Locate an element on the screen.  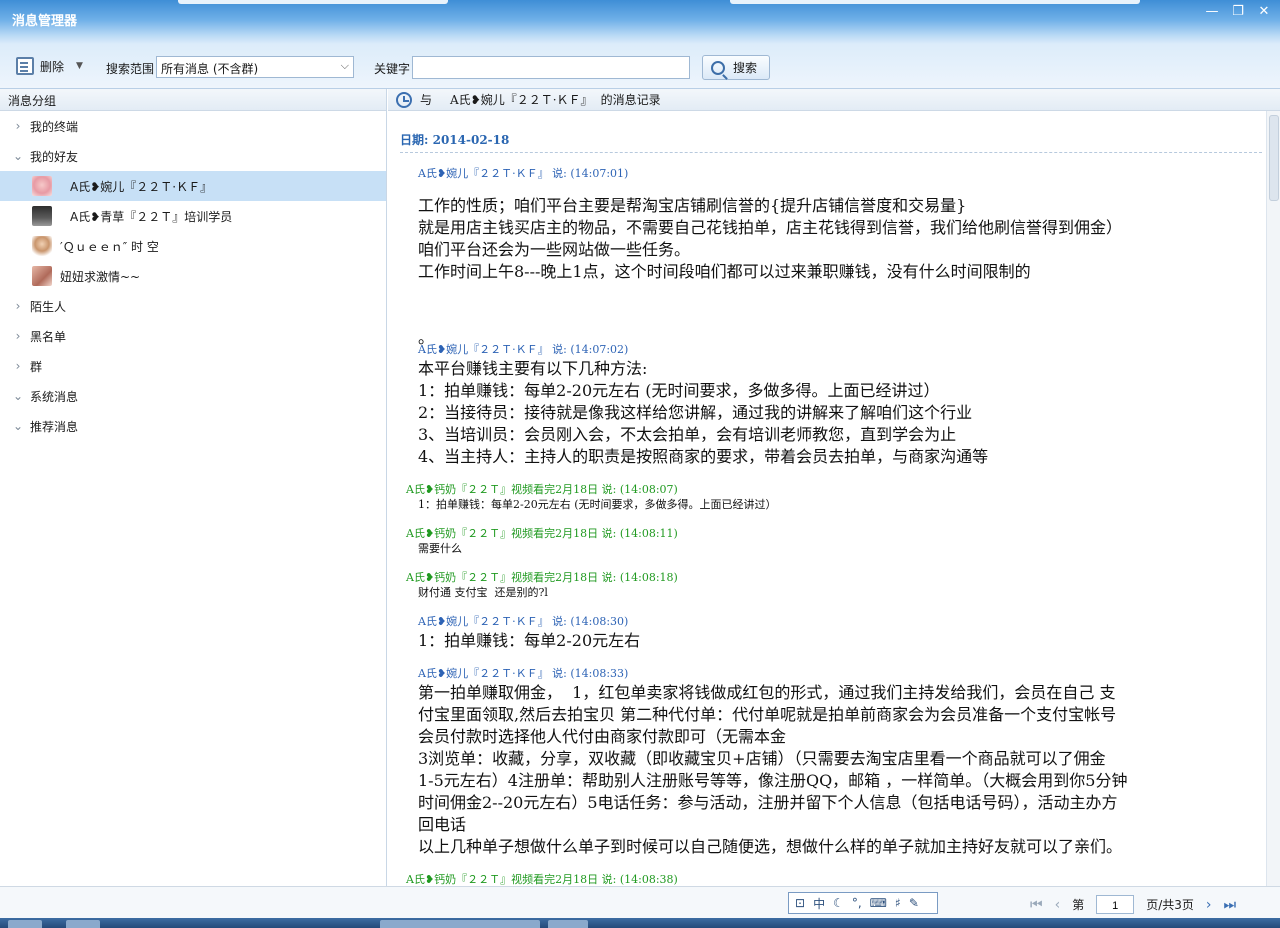
group-label: 我的终端 is located at coordinates (54, 126).